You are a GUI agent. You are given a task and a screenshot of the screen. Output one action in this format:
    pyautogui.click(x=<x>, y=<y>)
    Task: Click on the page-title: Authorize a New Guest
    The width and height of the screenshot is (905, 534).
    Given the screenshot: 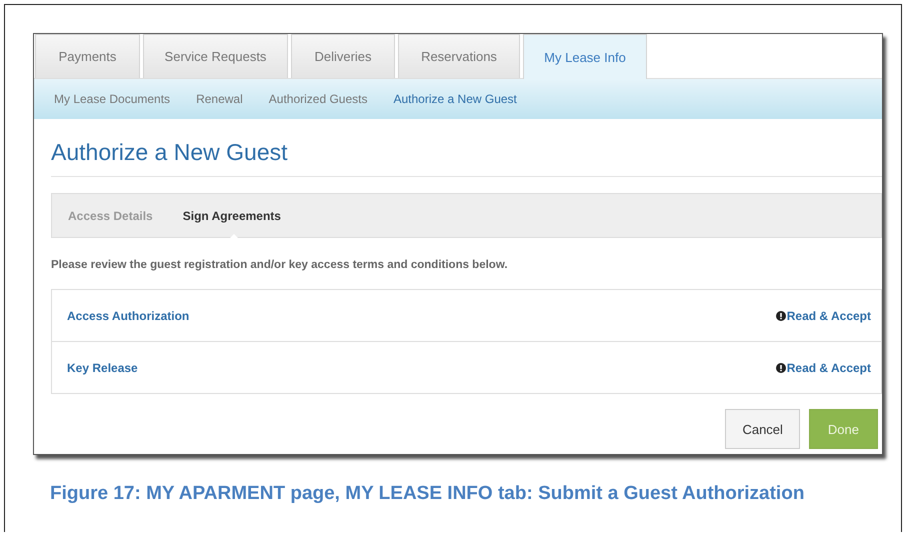 What is the action you would take?
    pyautogui.click(x=466, y=158)
    